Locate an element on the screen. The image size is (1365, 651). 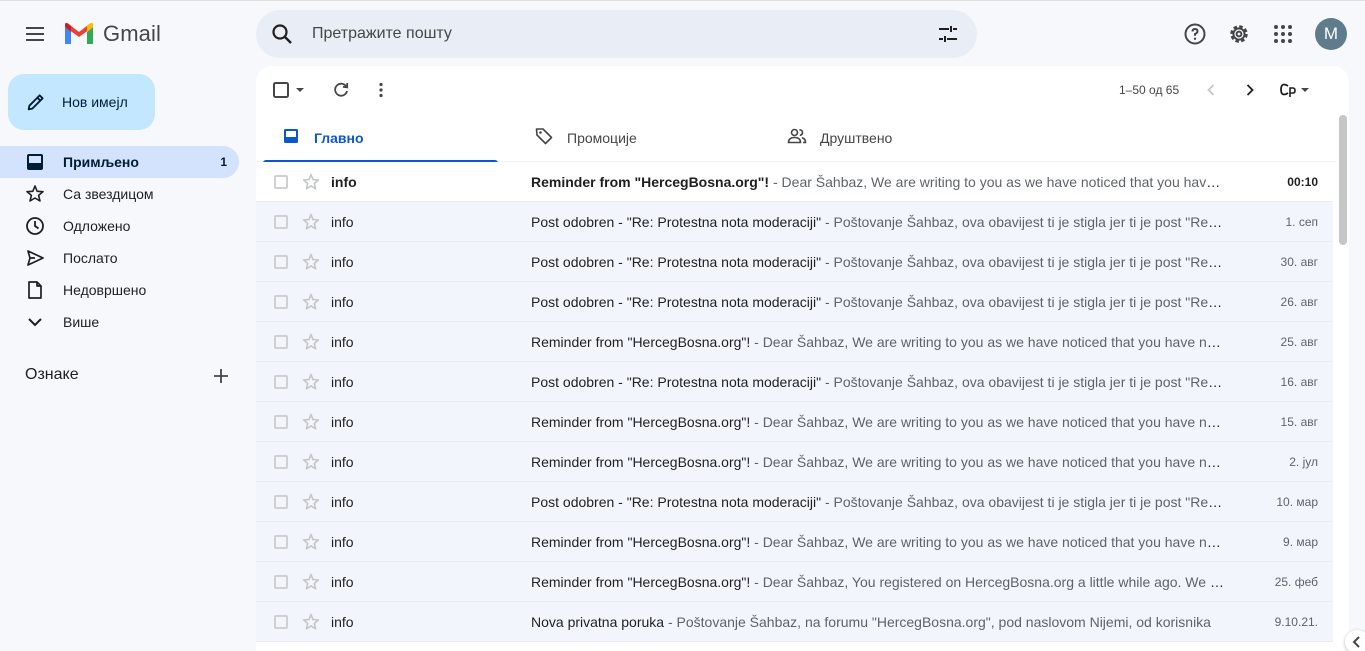
email-date: 25. феб is located at coordinates (1296, 582).